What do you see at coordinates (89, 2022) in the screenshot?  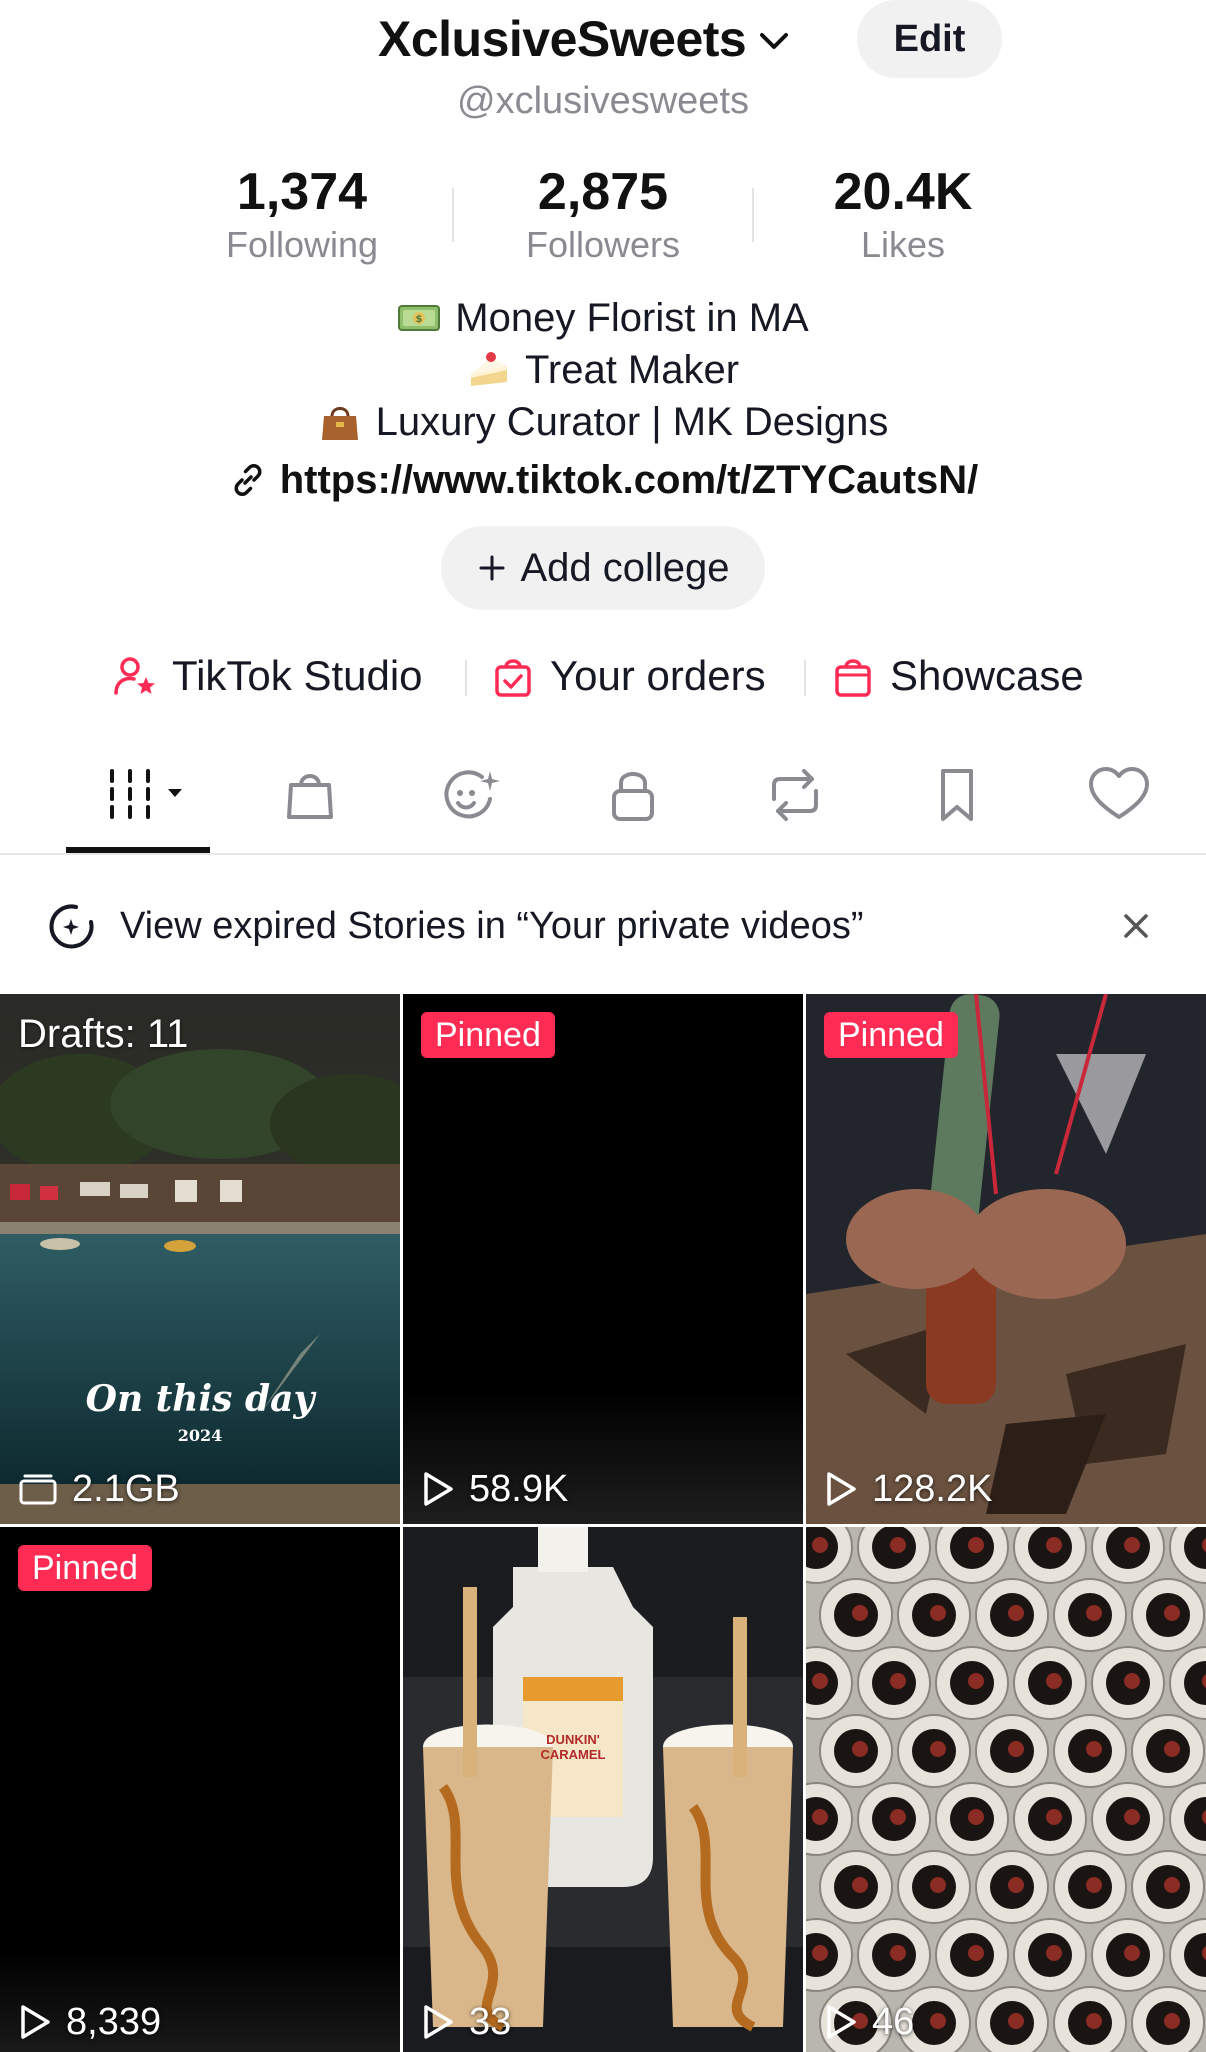 I see `view-count: 8,339` at bounding box center [89, 2022].